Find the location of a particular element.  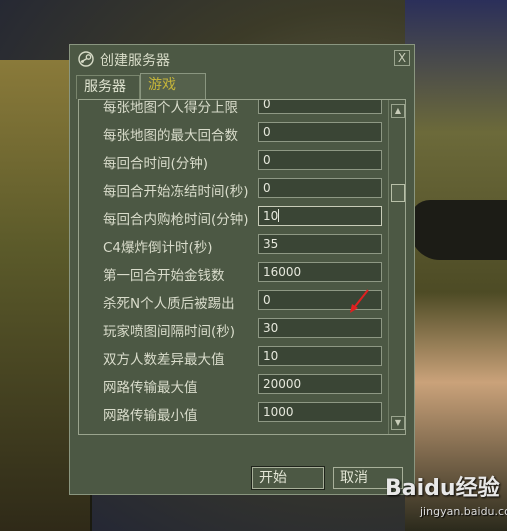

setting-input: 20000 is located at coordinates (320, 384).